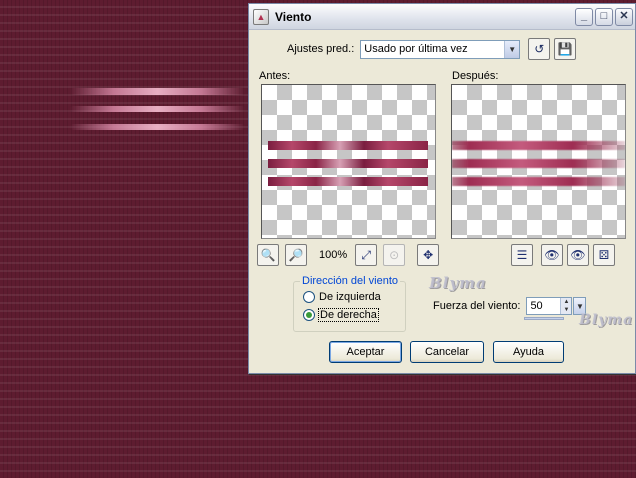  Describe the element at coordinates (275, 76) in the screenshot. I see `before-label: Antes:` at that location.